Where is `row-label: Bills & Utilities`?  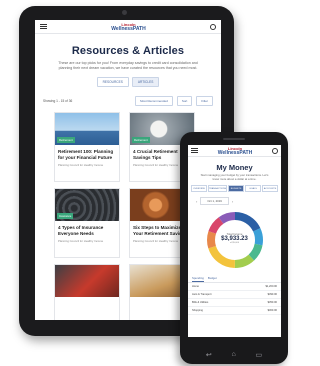
row-label: Bills & Utilities is located at coordinates (200, 303).